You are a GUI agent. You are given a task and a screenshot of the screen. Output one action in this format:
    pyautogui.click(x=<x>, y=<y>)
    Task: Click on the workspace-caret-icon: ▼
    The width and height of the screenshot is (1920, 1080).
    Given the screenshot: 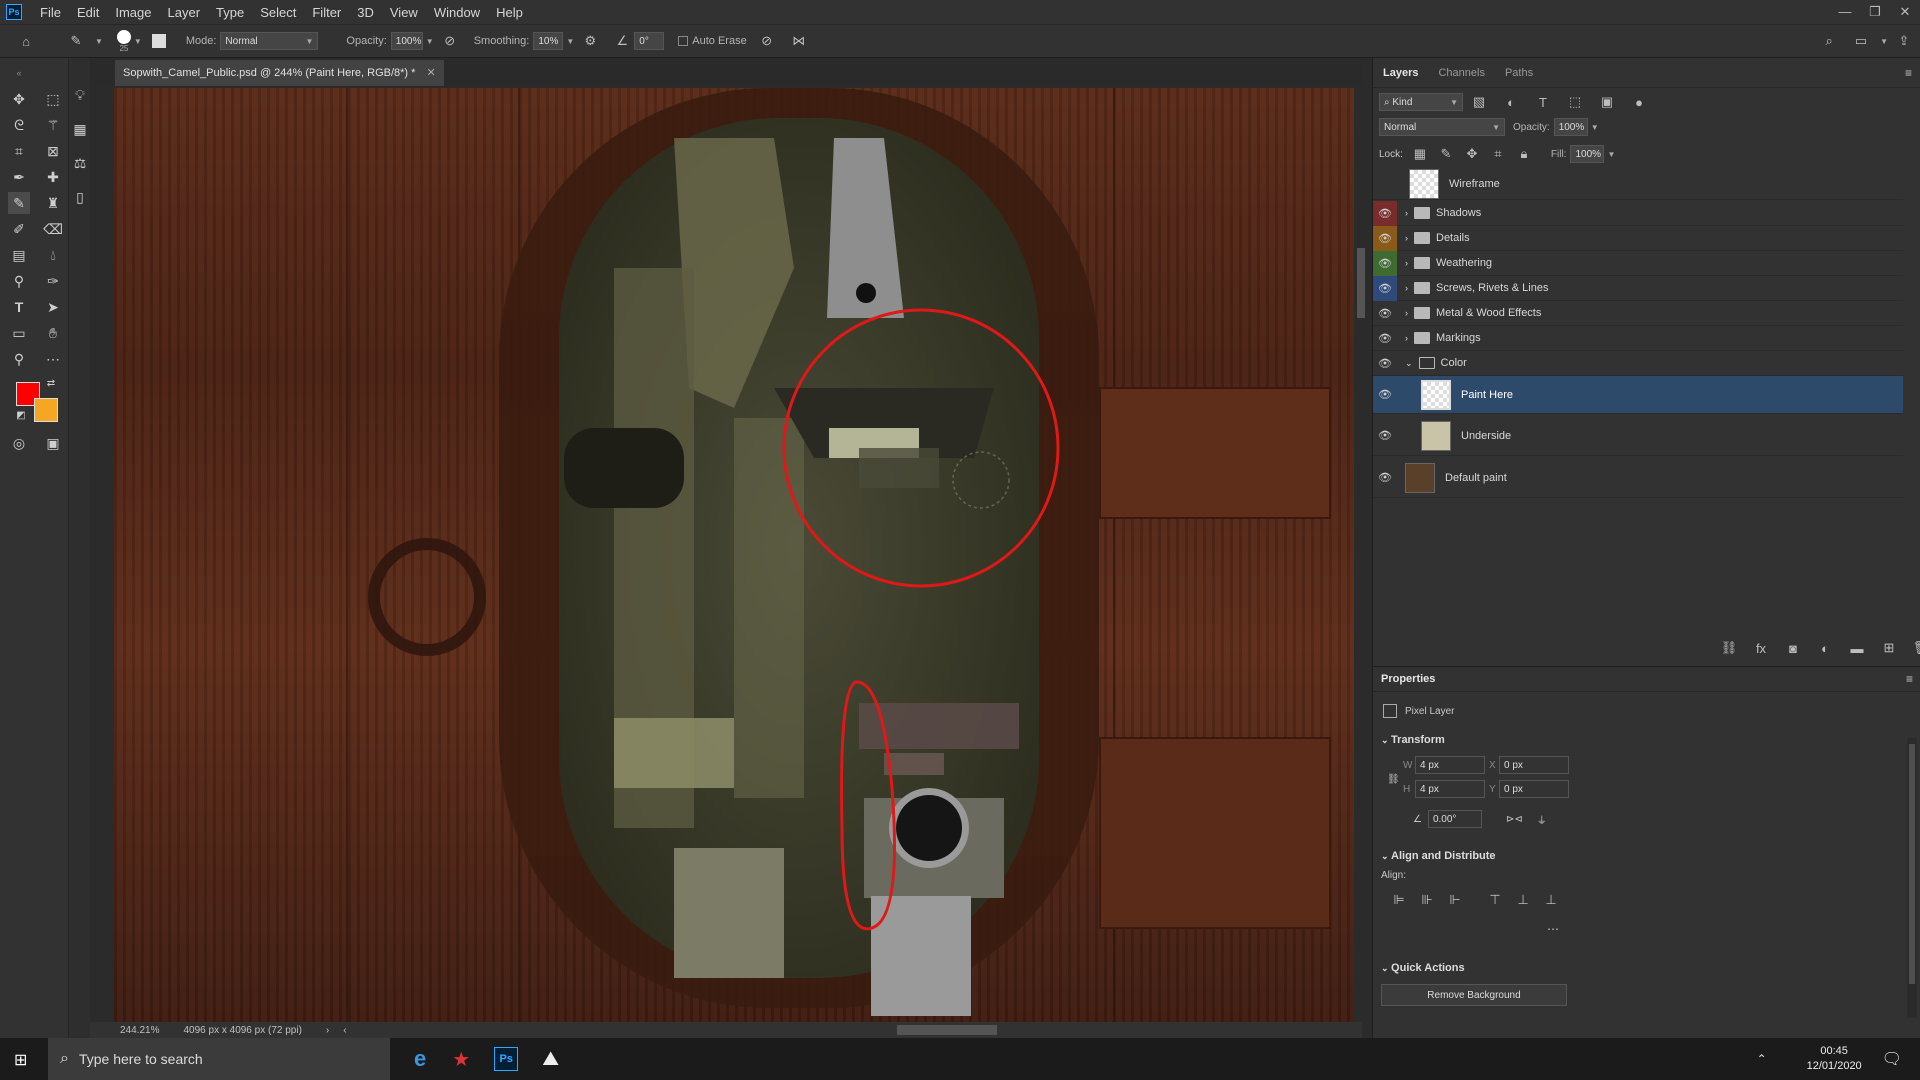 What is the action you would take?
    pyautogui.click(x=1884, y=41)
    